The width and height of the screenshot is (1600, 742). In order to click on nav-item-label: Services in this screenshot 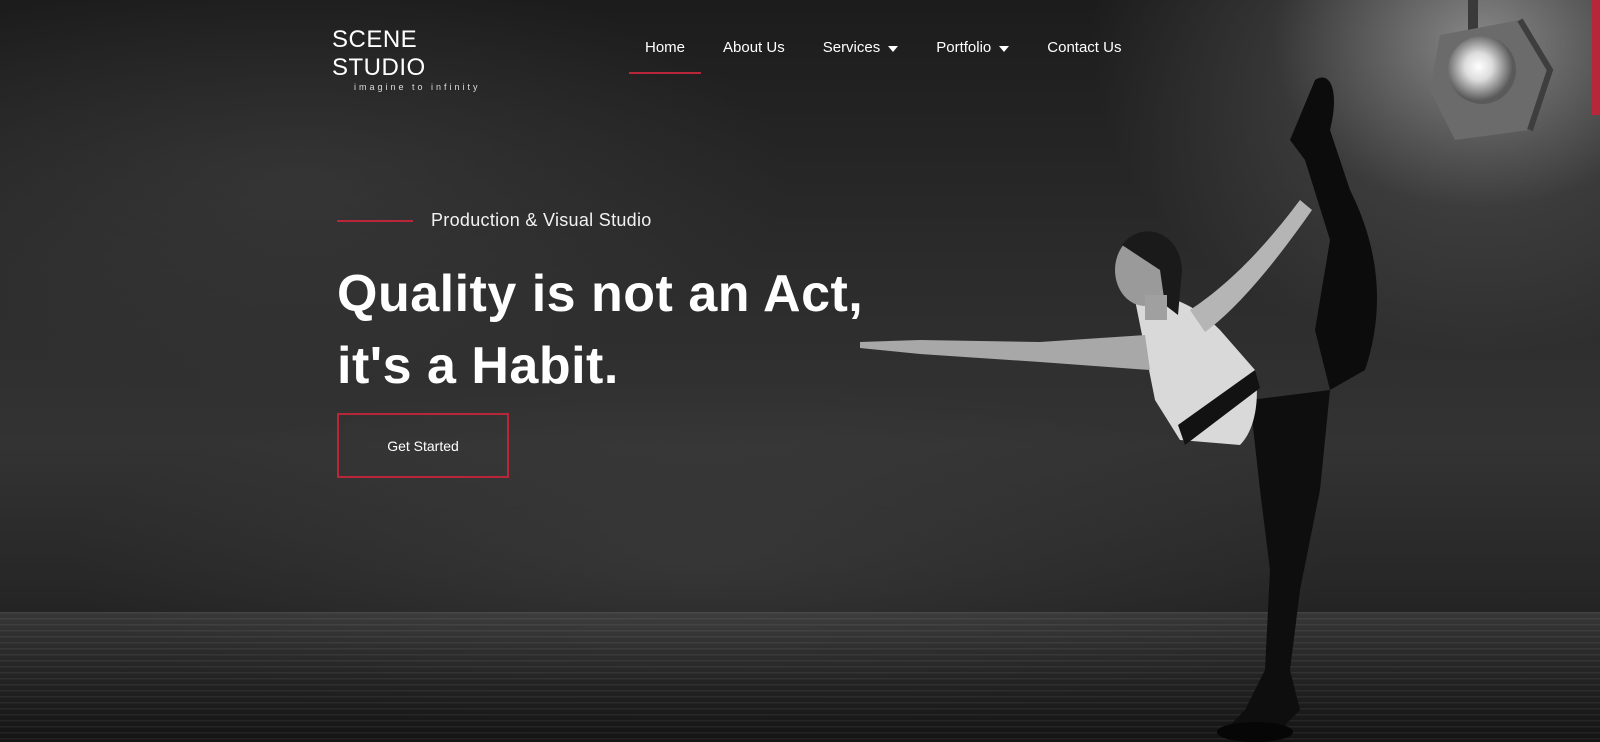, I will do `click(851, 47)`.